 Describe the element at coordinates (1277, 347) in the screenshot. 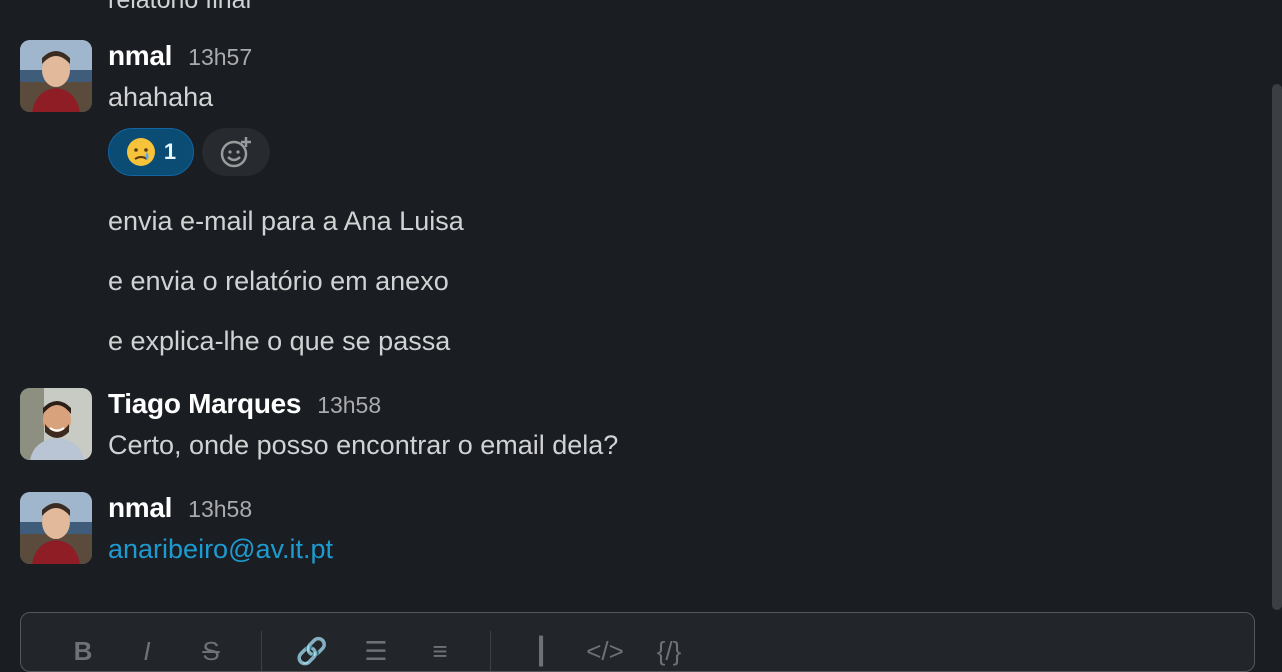

I see `scrollbar` at that location.